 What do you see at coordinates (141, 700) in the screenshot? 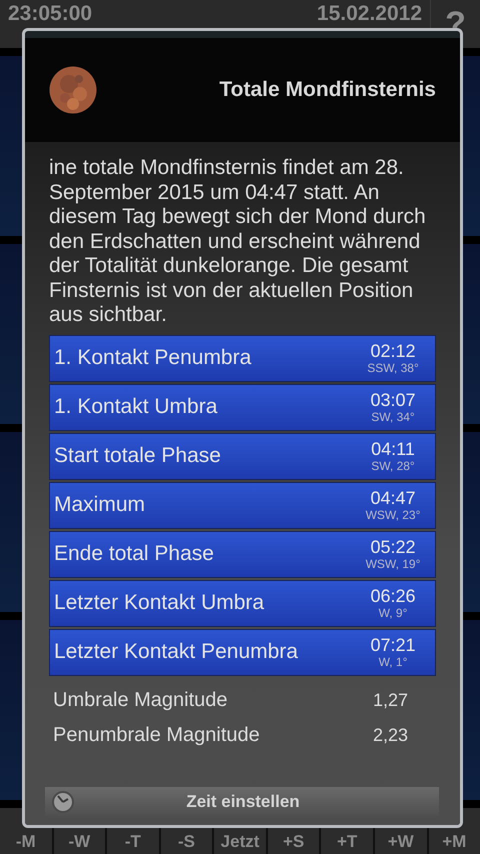
I see `magnitude-label: Umbrale Magnitude` at bounding box center [141, 700].